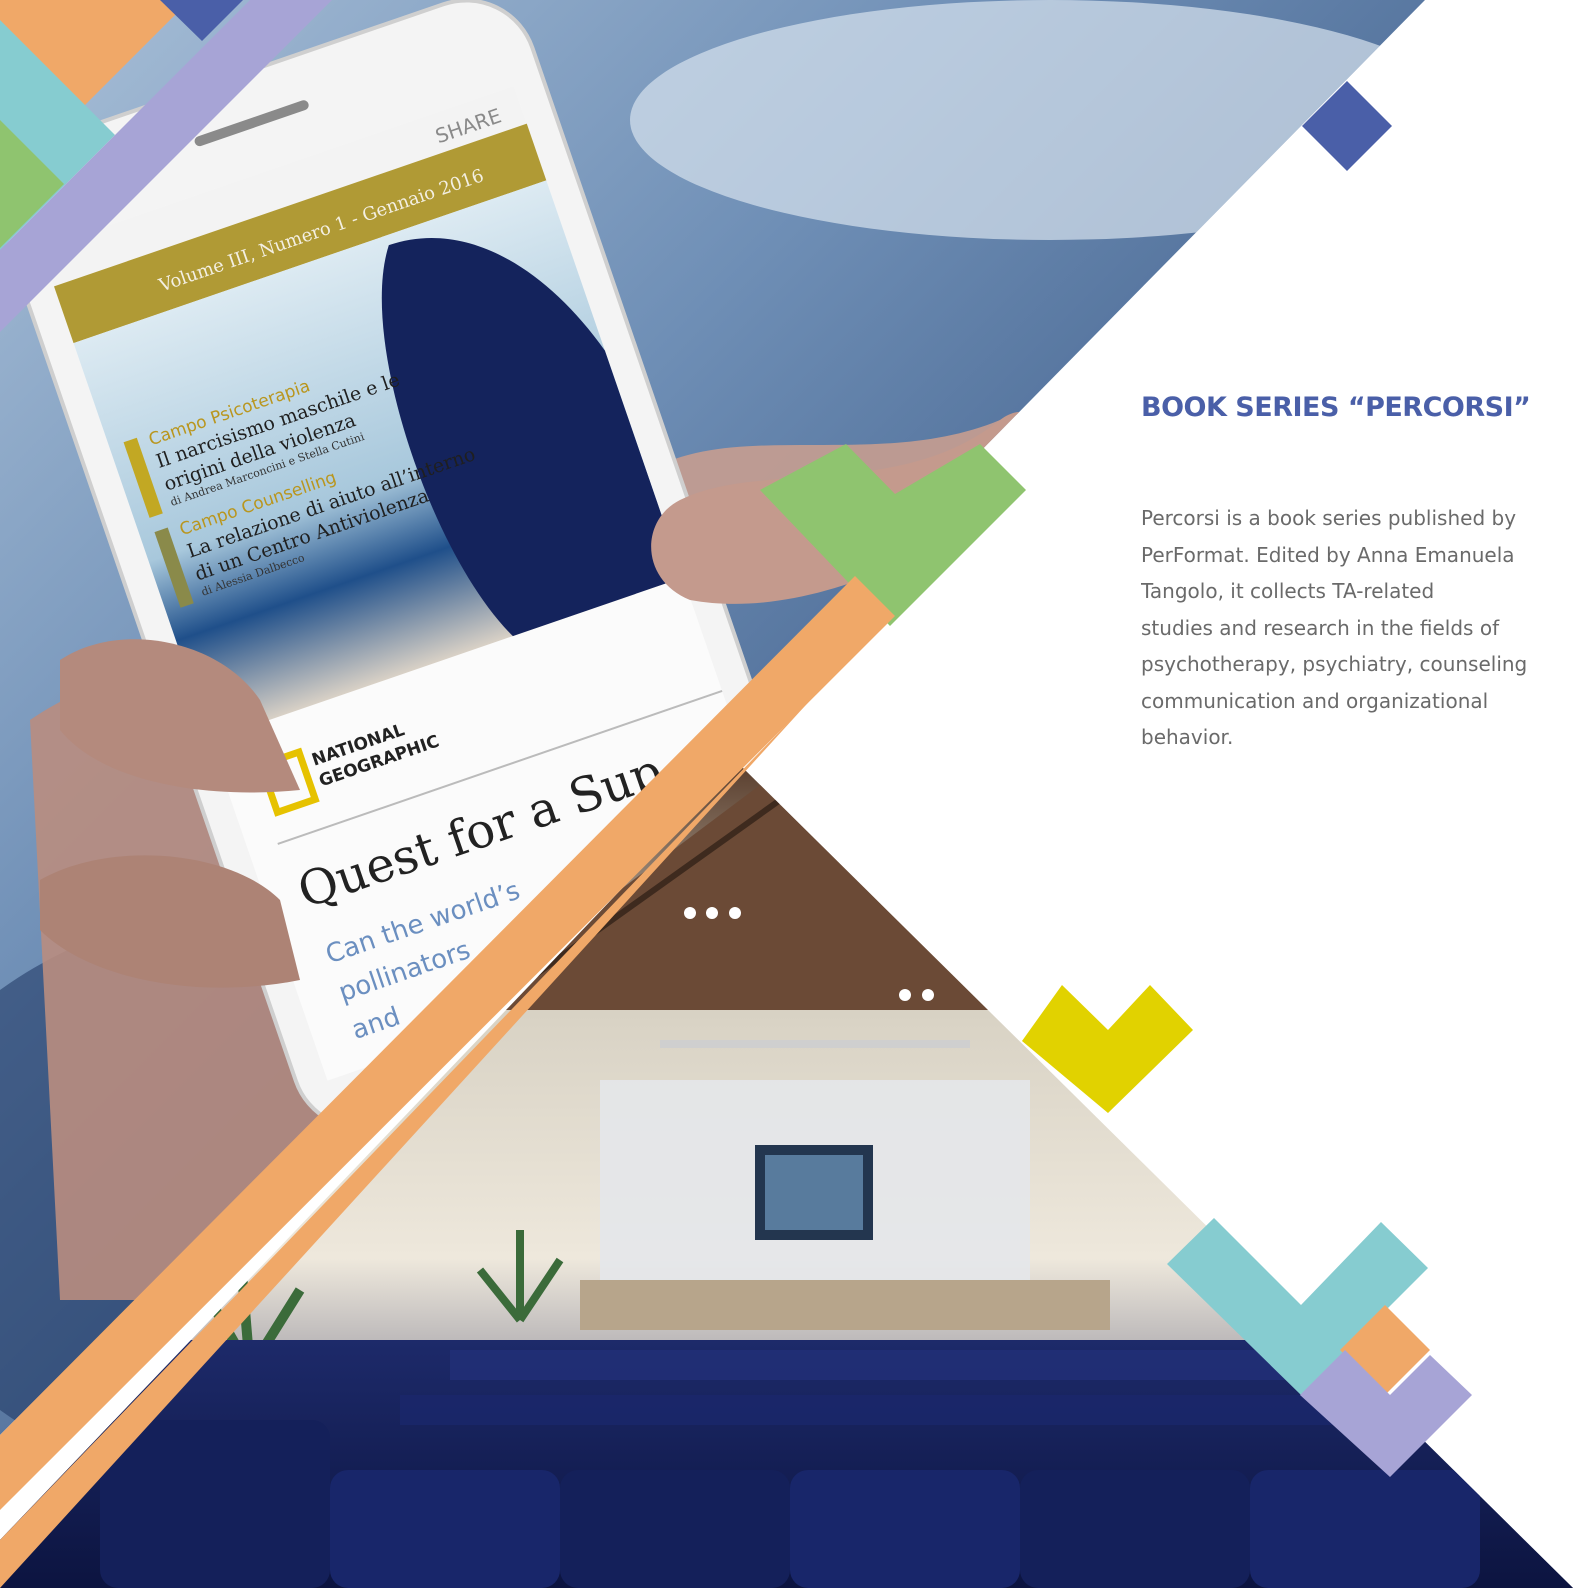 The height and width of the screenshot is (1588, 1573). I want to click on description-line: communication and organizational, so click(1315, 700).